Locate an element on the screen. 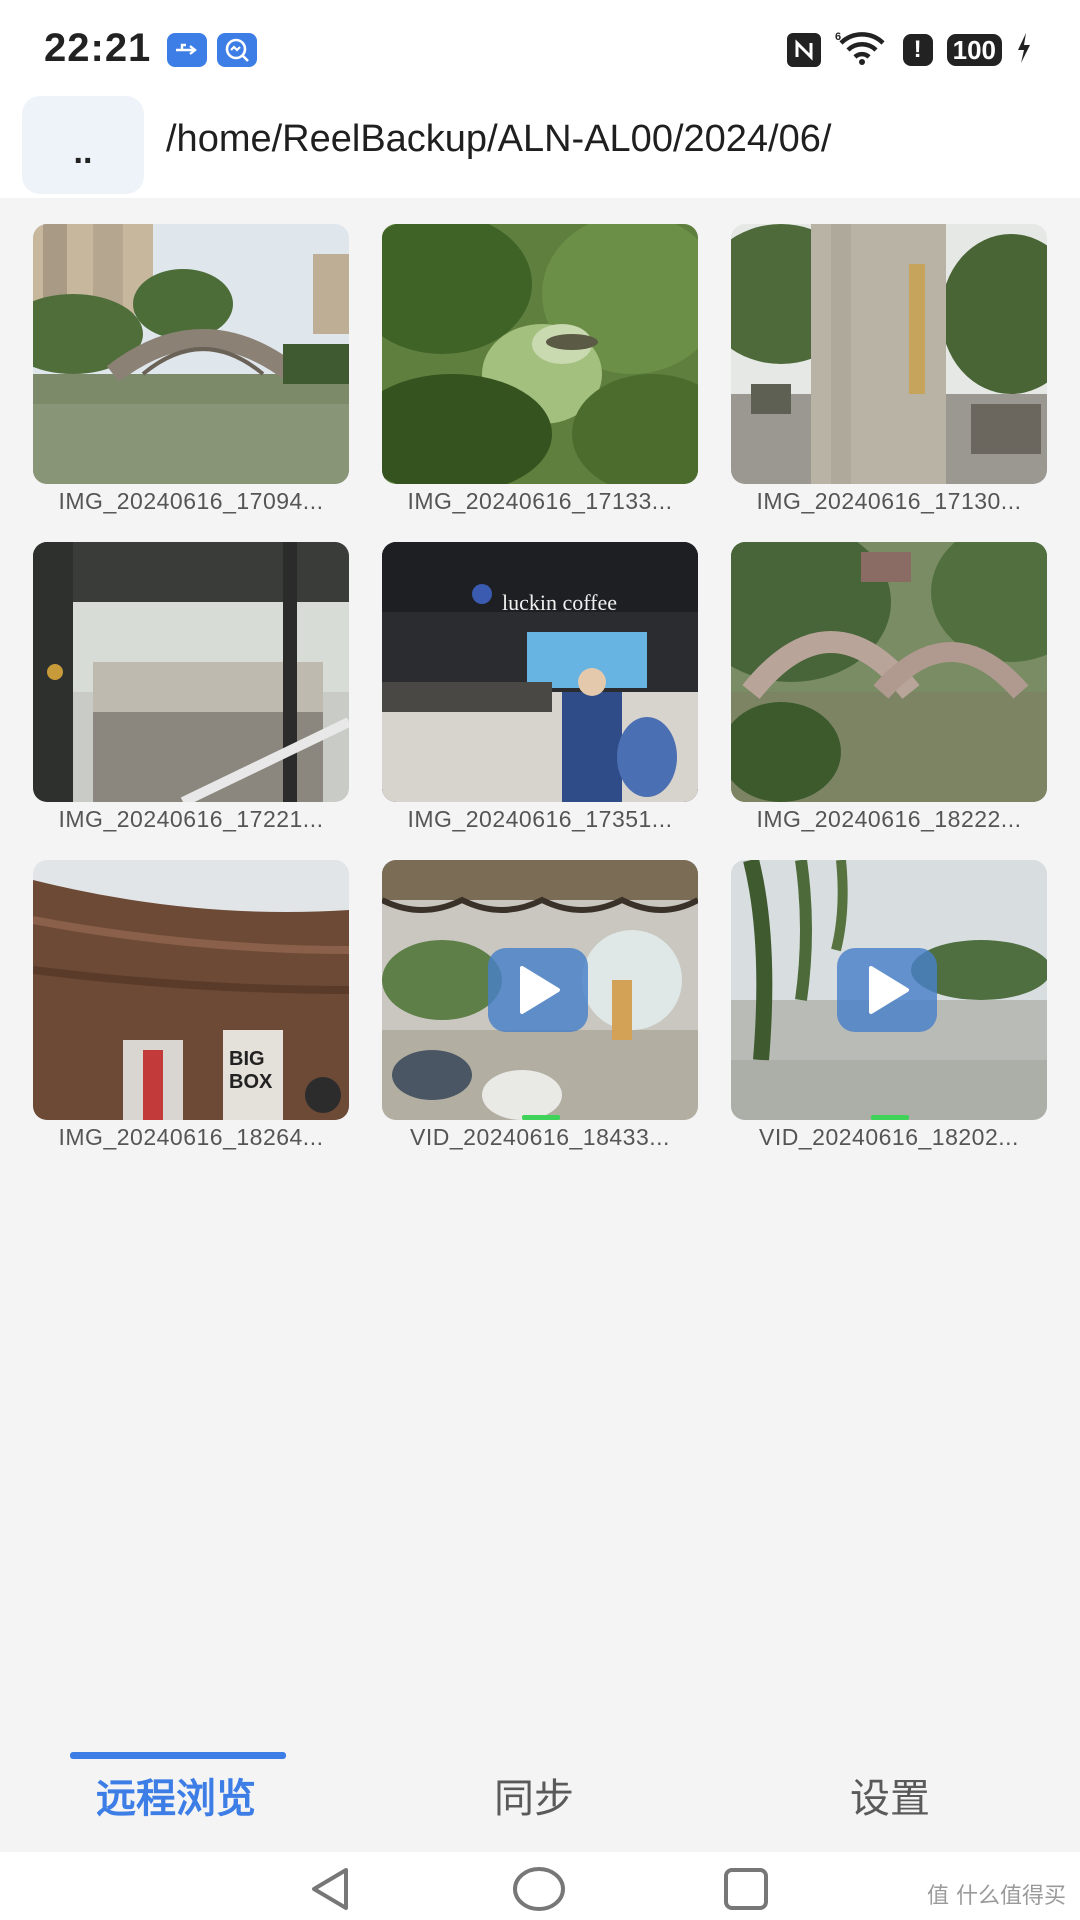 This screenshot has width=1080, height=1920. current-path: /home/ReelBackup/ALN-AL00/2024/06/ is located at coordinates (499, 139).